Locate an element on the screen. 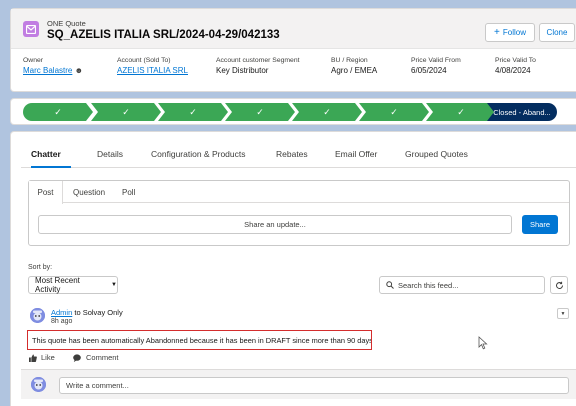  comment-button: Comment is located at coordinates (96, 357).